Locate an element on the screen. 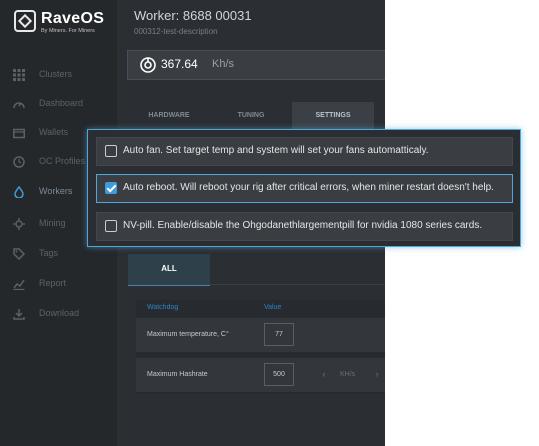 The image size is (539, 446). chevron-right-icon: › is located at coordinates (377, 374).